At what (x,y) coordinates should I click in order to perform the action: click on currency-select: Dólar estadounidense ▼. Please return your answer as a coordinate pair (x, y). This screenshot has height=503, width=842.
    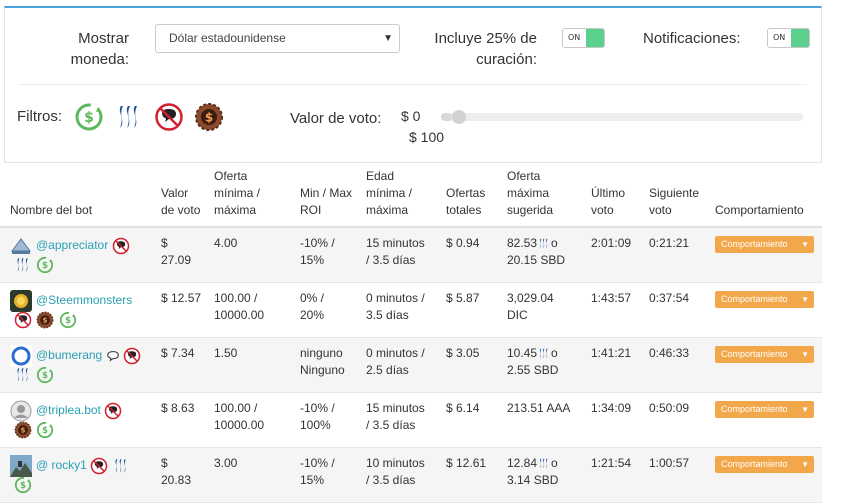
    Looking at the image, I should click on (277, 38).